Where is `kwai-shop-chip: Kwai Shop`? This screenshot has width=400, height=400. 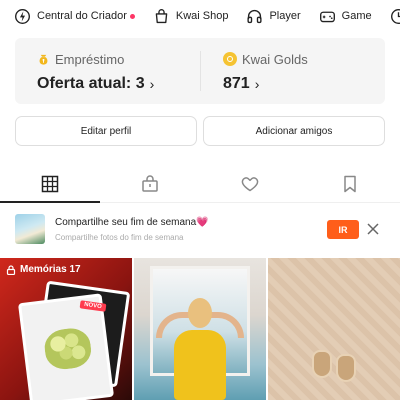
kwai-shop-chip: Kwai Shop is located at coordinates (191, 16).